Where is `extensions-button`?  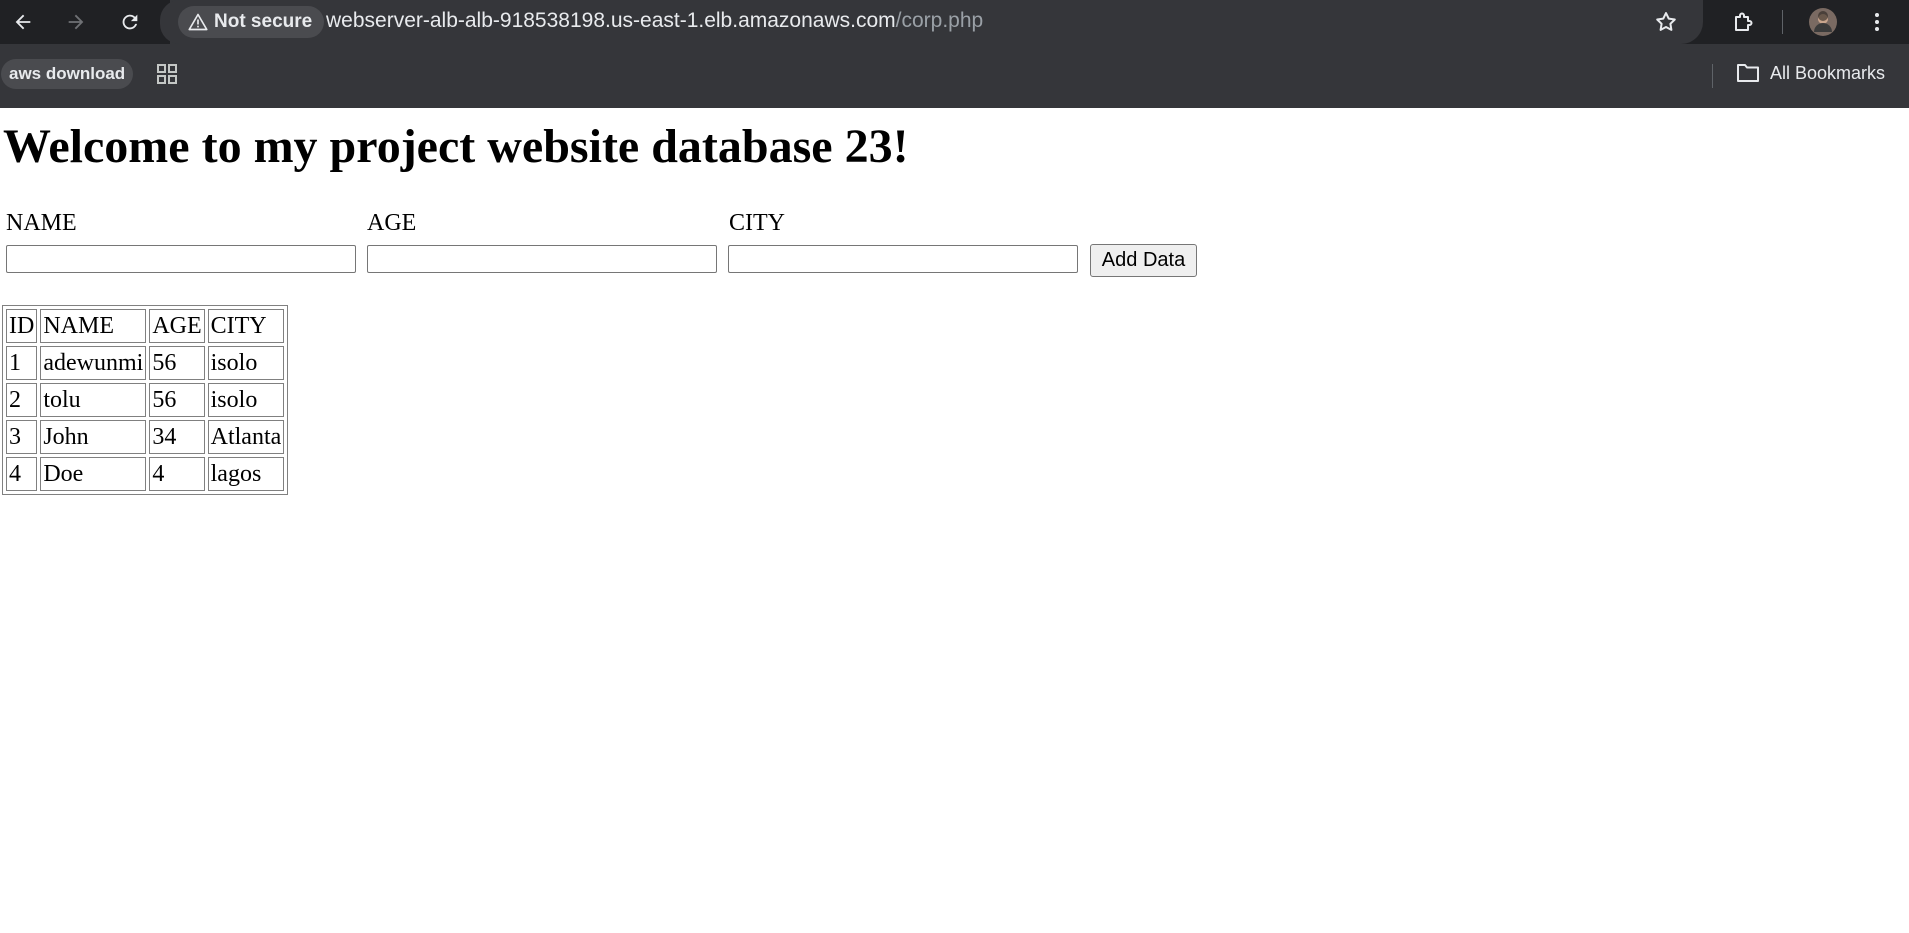
extensions-button is located at coordinates (1743, 22).